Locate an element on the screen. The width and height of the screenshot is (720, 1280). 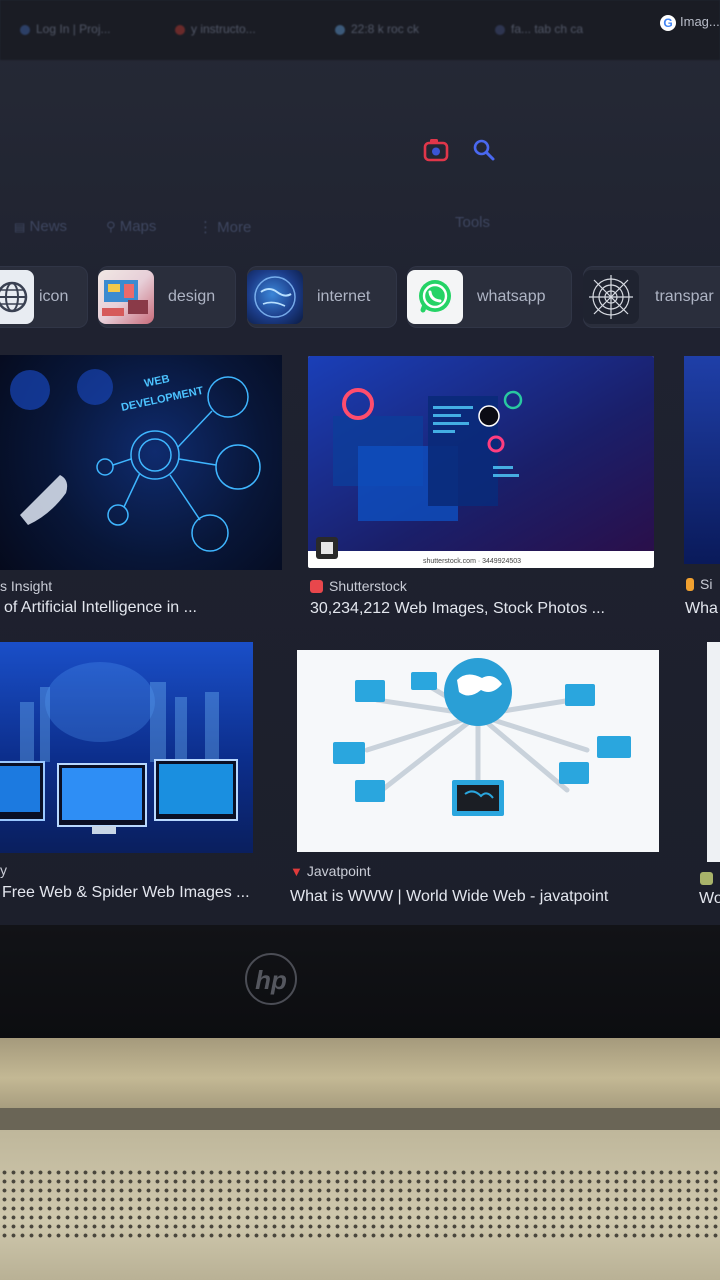
browser-tab: fa... tab ch ca is located at coordinates (539, 29).